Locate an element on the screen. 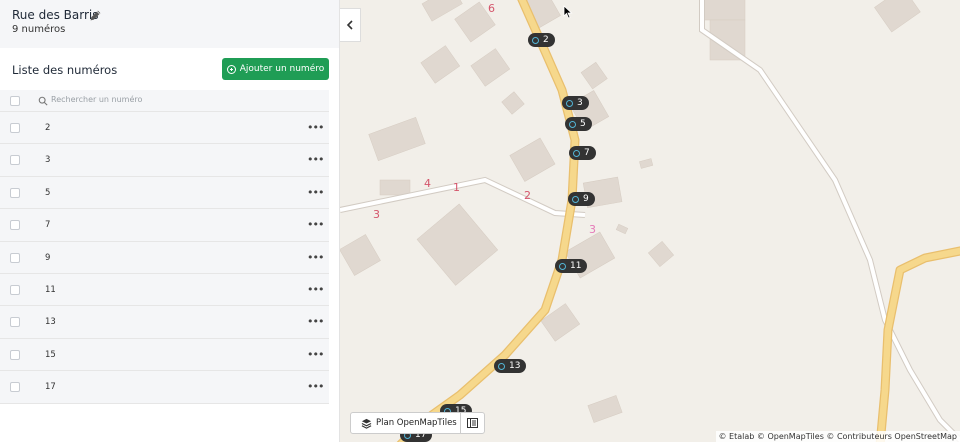 The image size is (960, 442). map-settings-button is located at coordinates (472, 423).